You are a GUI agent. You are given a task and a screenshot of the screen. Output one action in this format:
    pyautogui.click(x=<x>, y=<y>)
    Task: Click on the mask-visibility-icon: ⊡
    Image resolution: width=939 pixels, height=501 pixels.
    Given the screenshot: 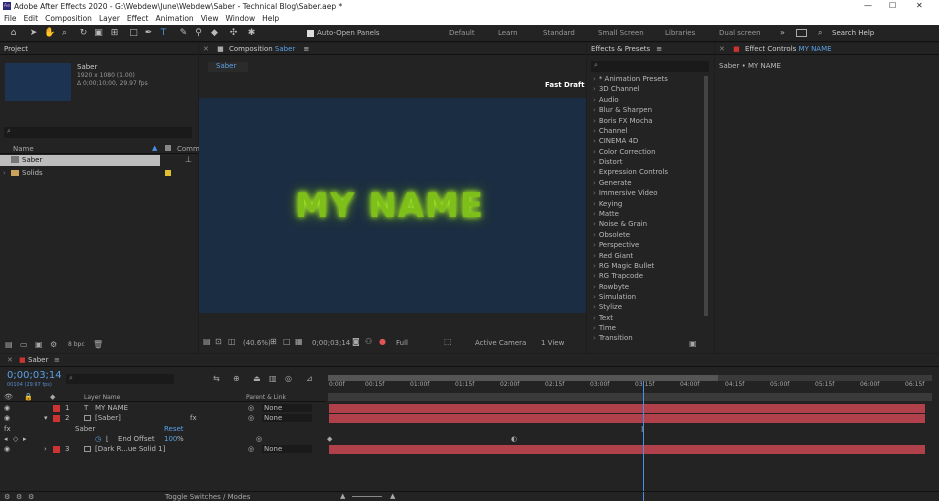 What is the action you would take?
    pyautogui.click(x=218, y=341)
    